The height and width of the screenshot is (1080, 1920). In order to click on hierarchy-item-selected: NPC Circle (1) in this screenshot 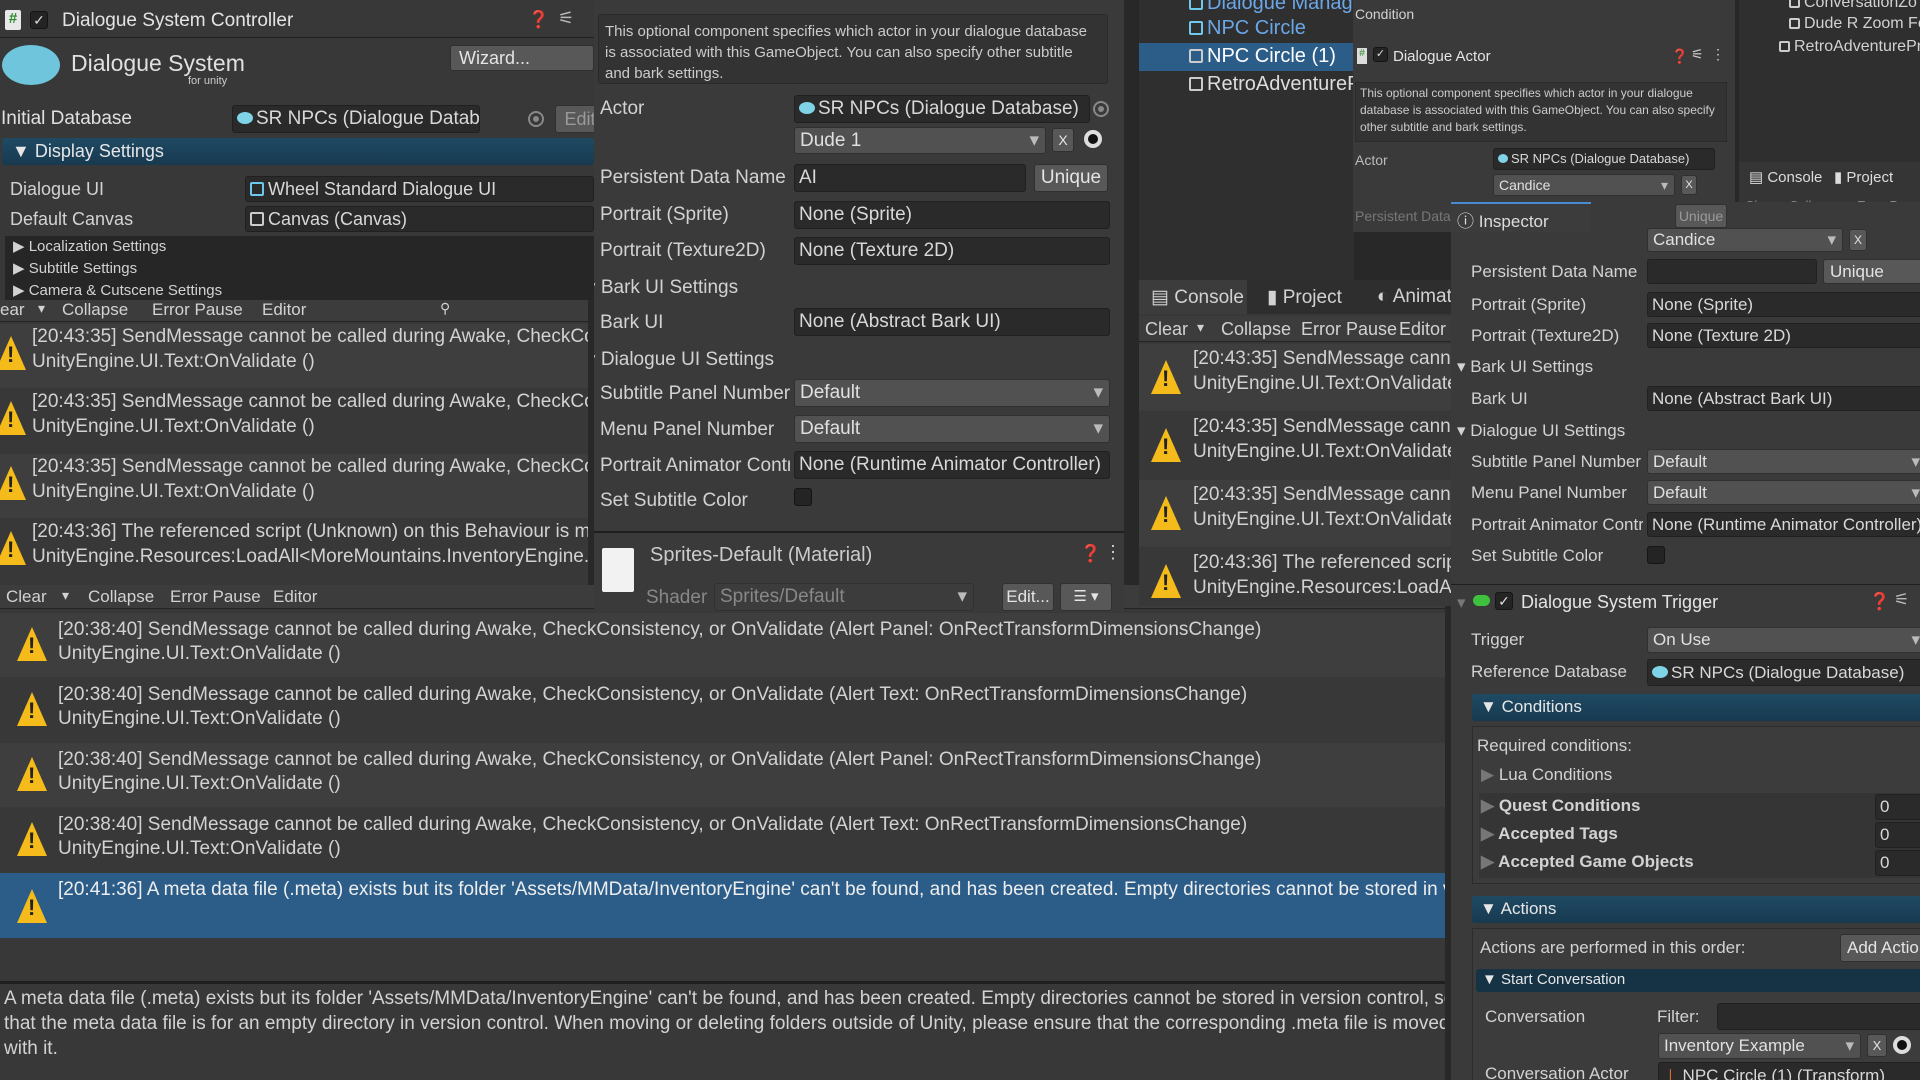, I will do `click(1262, 56)`.